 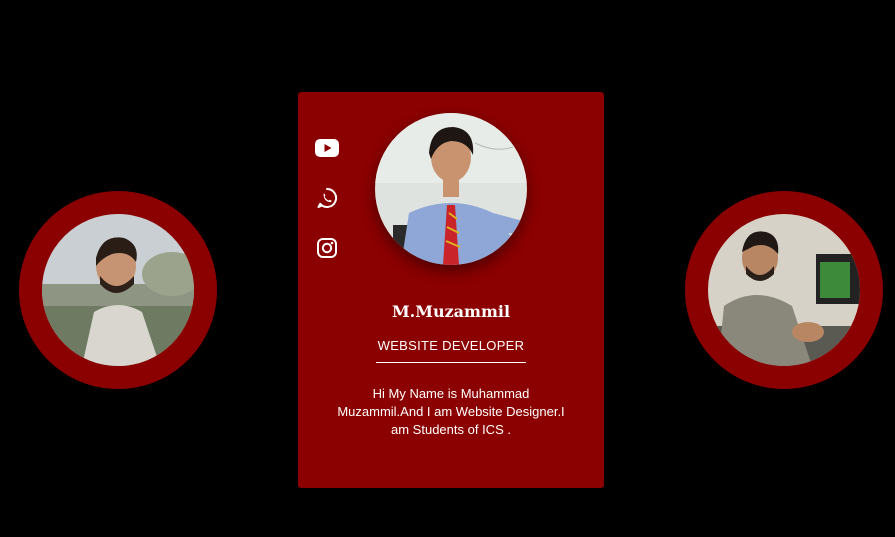 What do you see at coordinates (451, 362) in the screenshot?
I see `role-divider` at bounding box center [451, 362].